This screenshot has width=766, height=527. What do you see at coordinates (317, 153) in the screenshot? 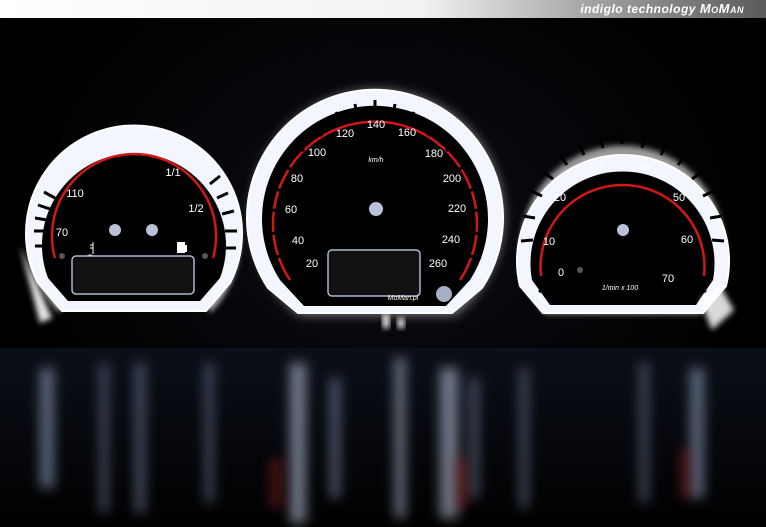
I see `speed-label: 100` at bounding box center [317, 153].